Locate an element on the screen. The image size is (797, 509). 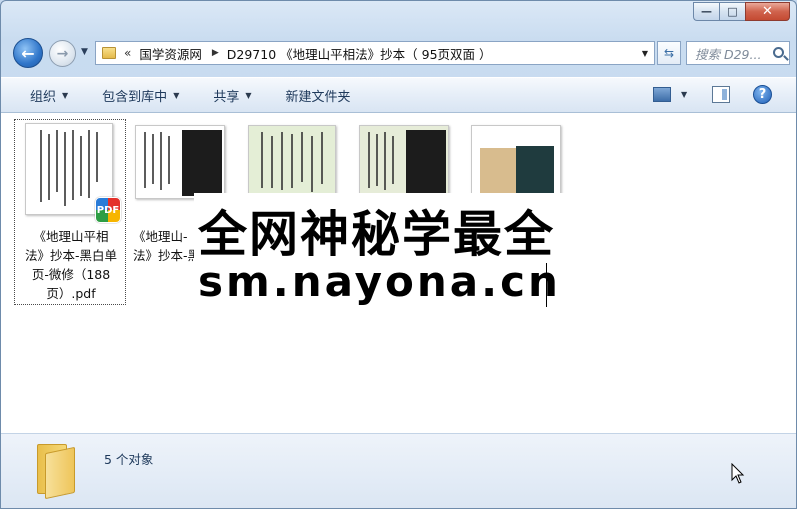
text-caret is located at coordinates (546, 285).